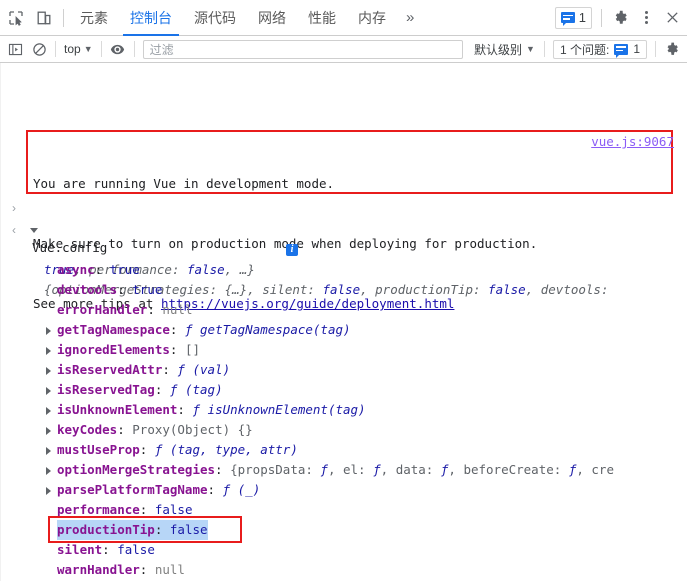 Image resolution: width=687 pixels, height=581 pixels. What do you see at coordinates (192, 429) in the screenshot?
I see `property-value: Proxy(Object) {}` at bounding box center [192, 429].